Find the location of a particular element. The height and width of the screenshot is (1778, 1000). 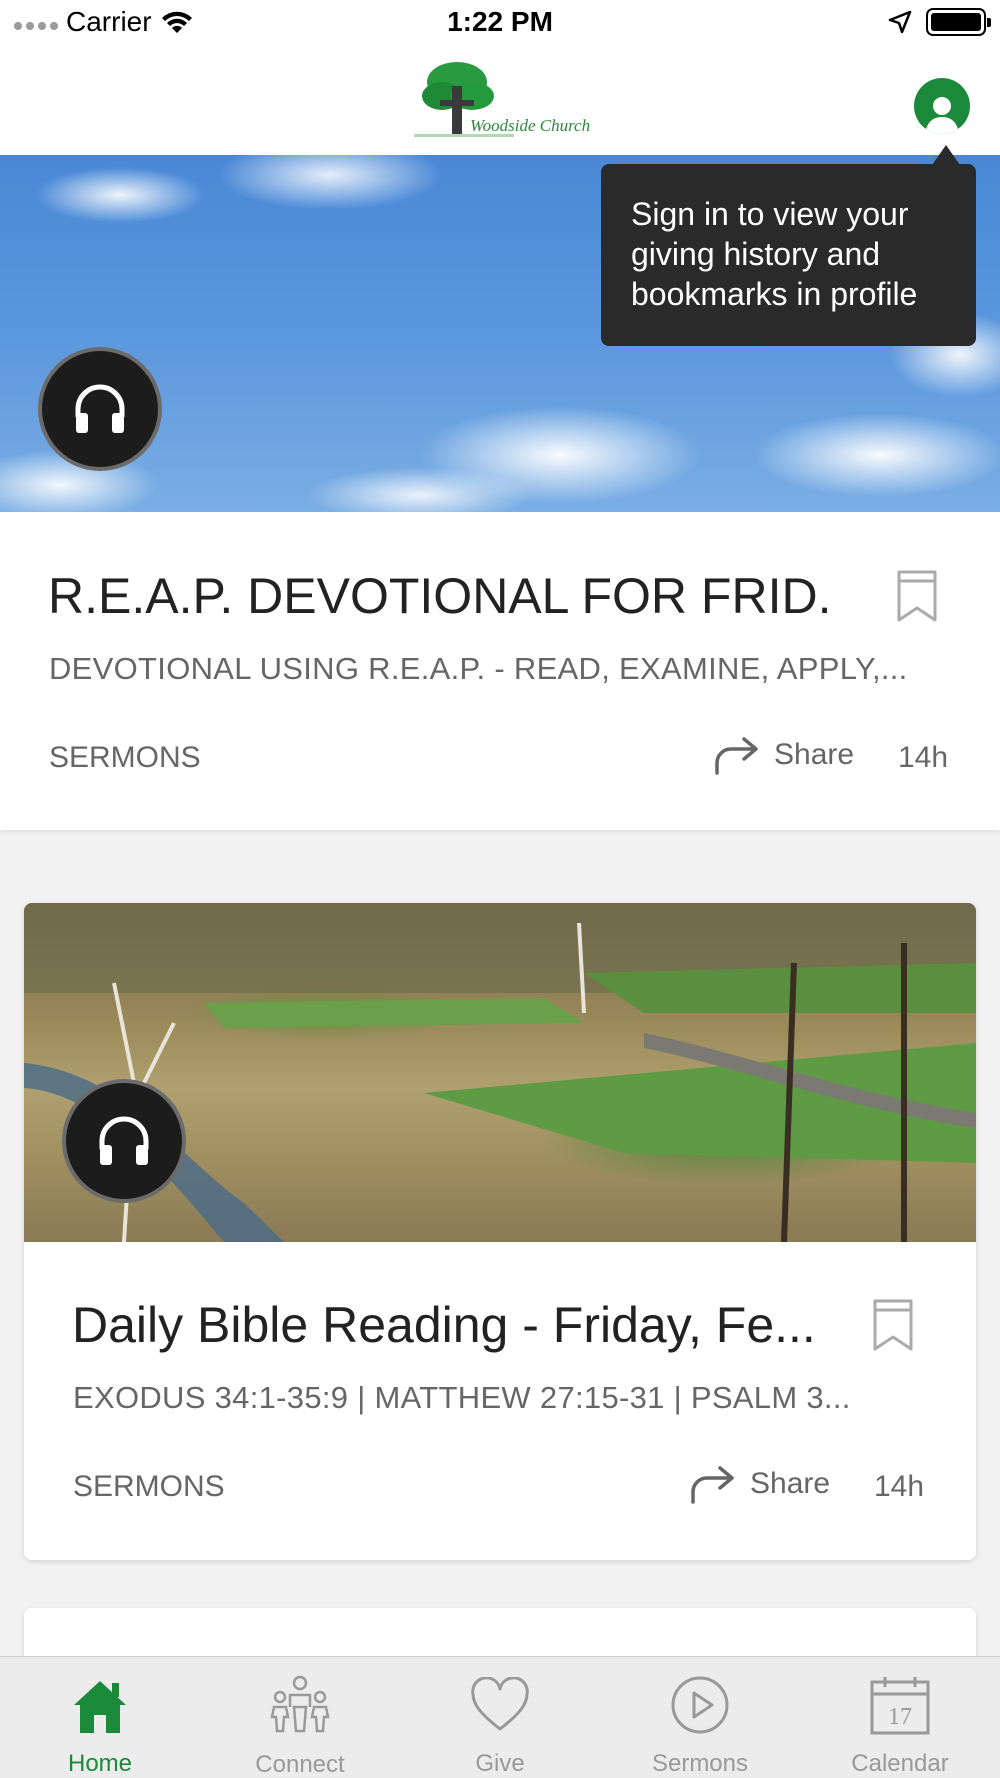

profile-button is located at coordinates (942, 106).